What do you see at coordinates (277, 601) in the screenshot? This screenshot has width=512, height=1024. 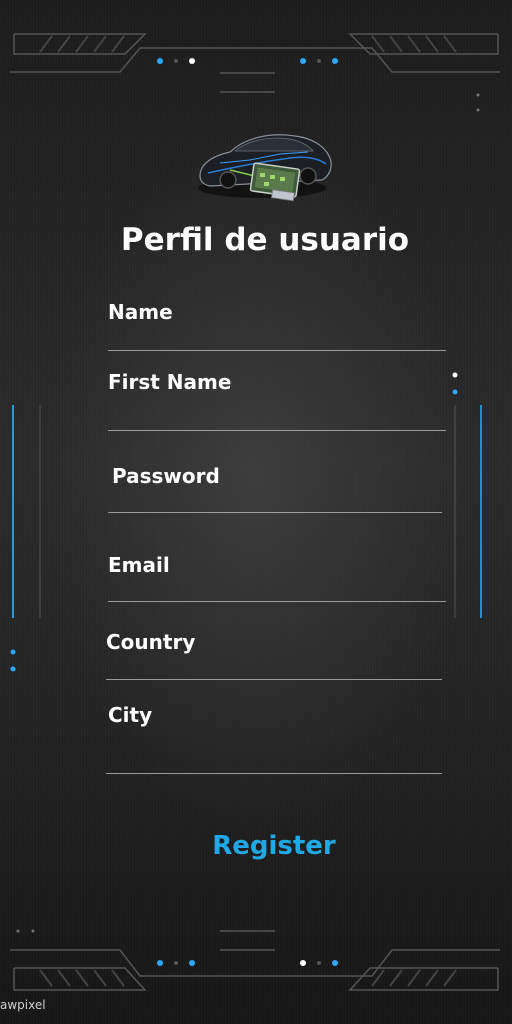 I see `email-underline` at bounding box center [277, 601].